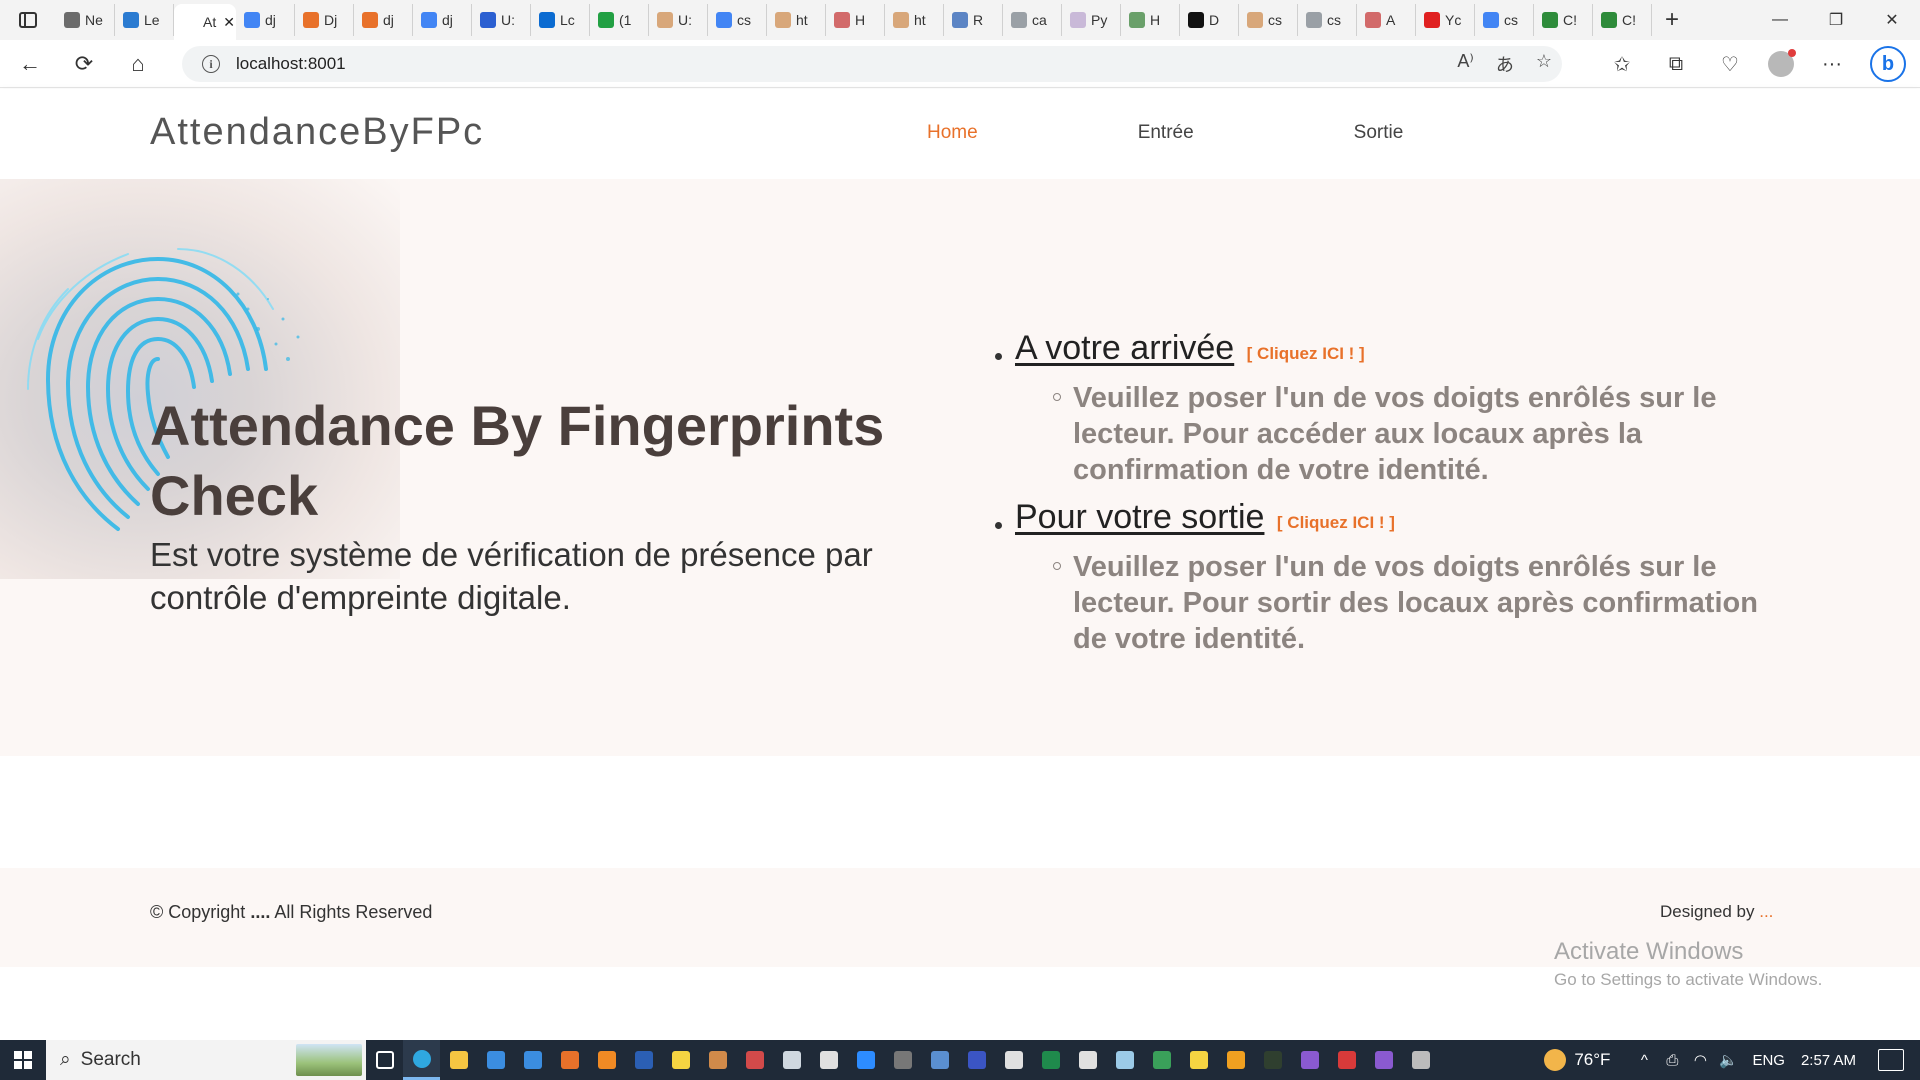  What do you see at coordinates (902, 1060) in the screenshot?
I see `taskbar-app-app-dark` at bounding box center [902, 1060].